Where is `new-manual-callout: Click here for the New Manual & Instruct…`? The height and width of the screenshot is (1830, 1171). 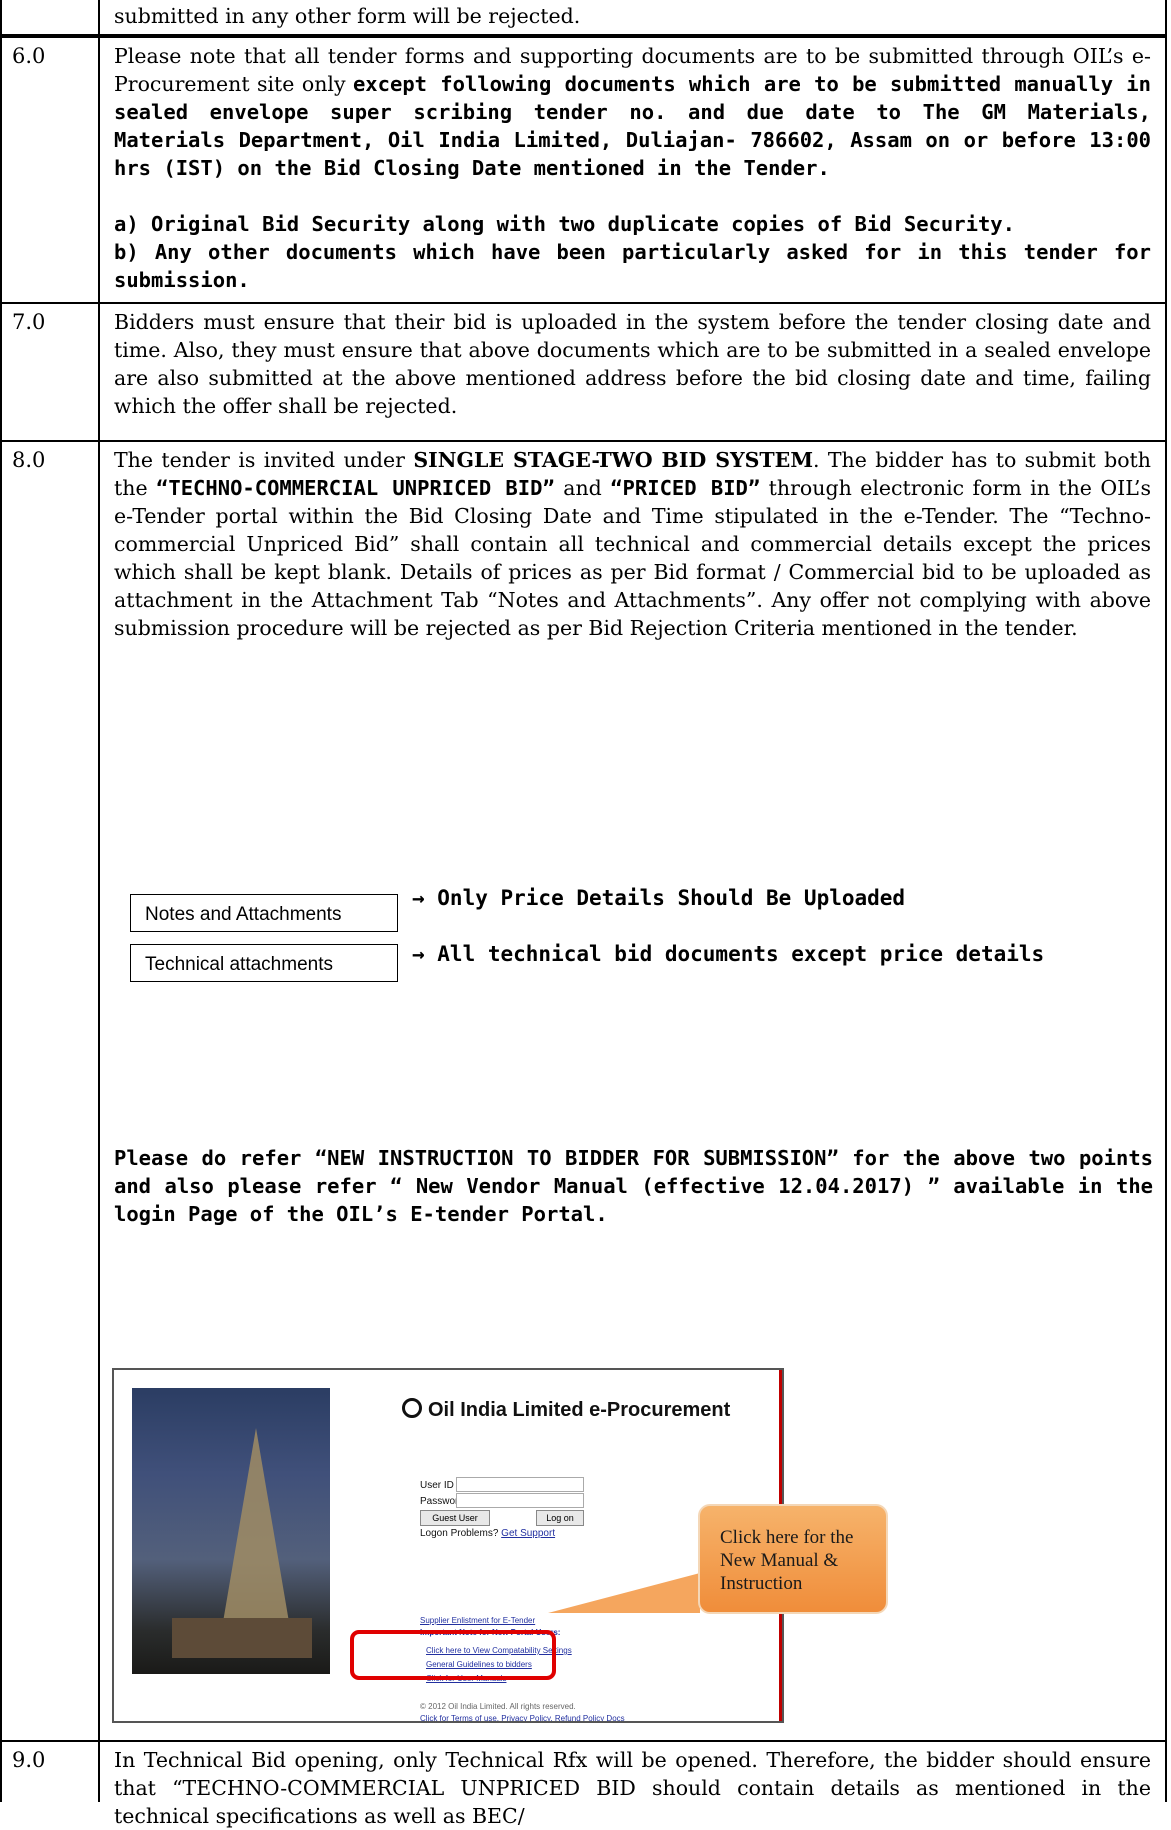
new-manual-callout: Click here for the New Manual & Instruct… is located at coordinates (793, 1559).